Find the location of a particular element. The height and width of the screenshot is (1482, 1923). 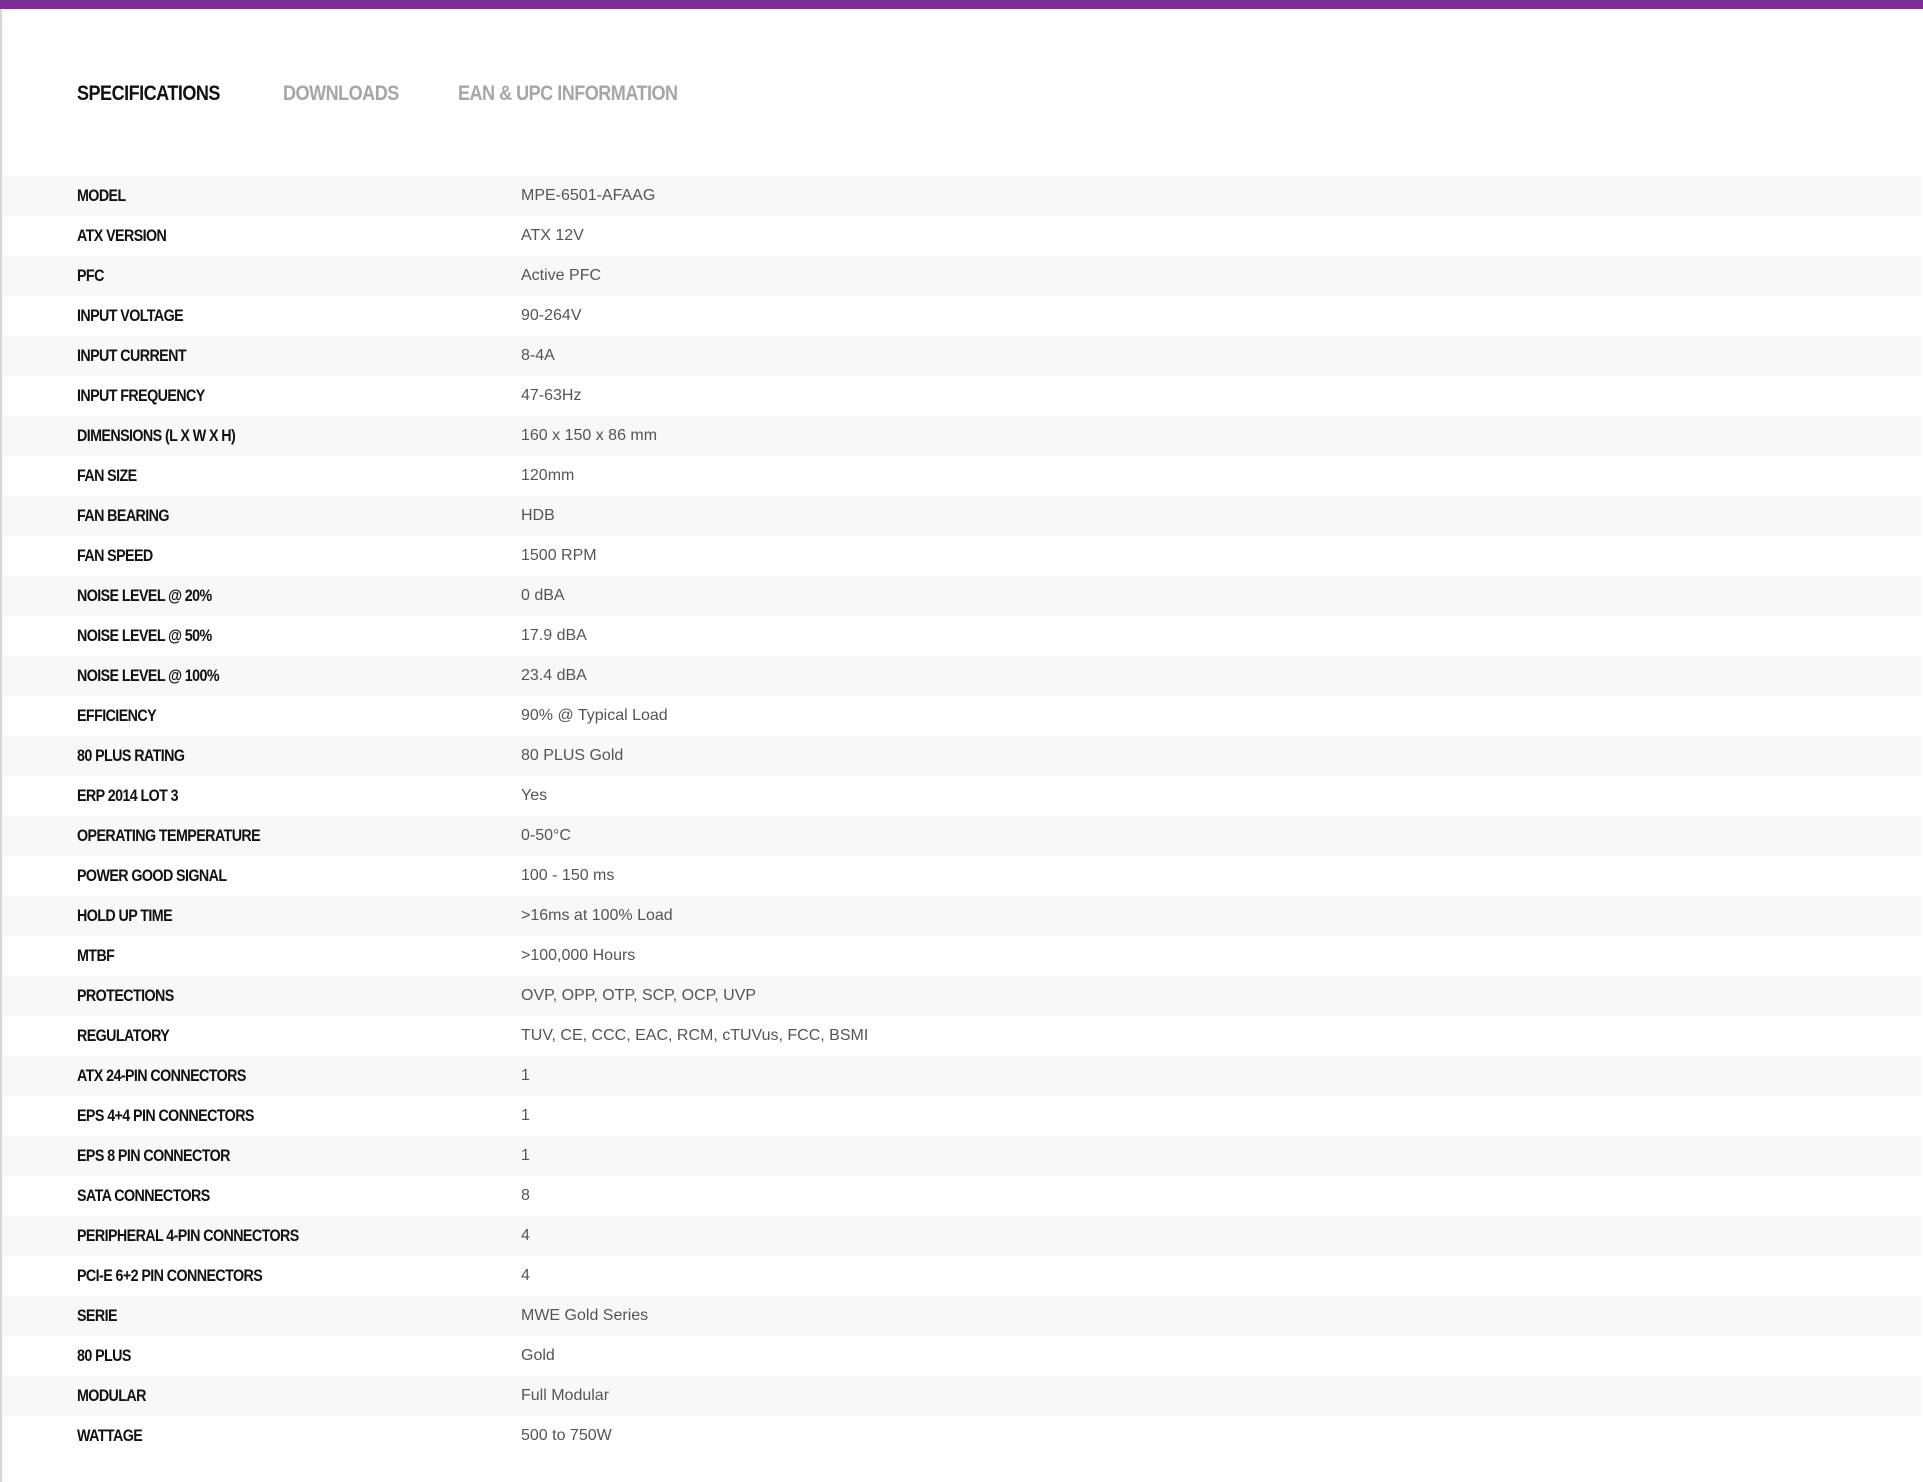

table-row: EFFICIENCY 90% @ Typical Load is located at coordinates (961, 716).